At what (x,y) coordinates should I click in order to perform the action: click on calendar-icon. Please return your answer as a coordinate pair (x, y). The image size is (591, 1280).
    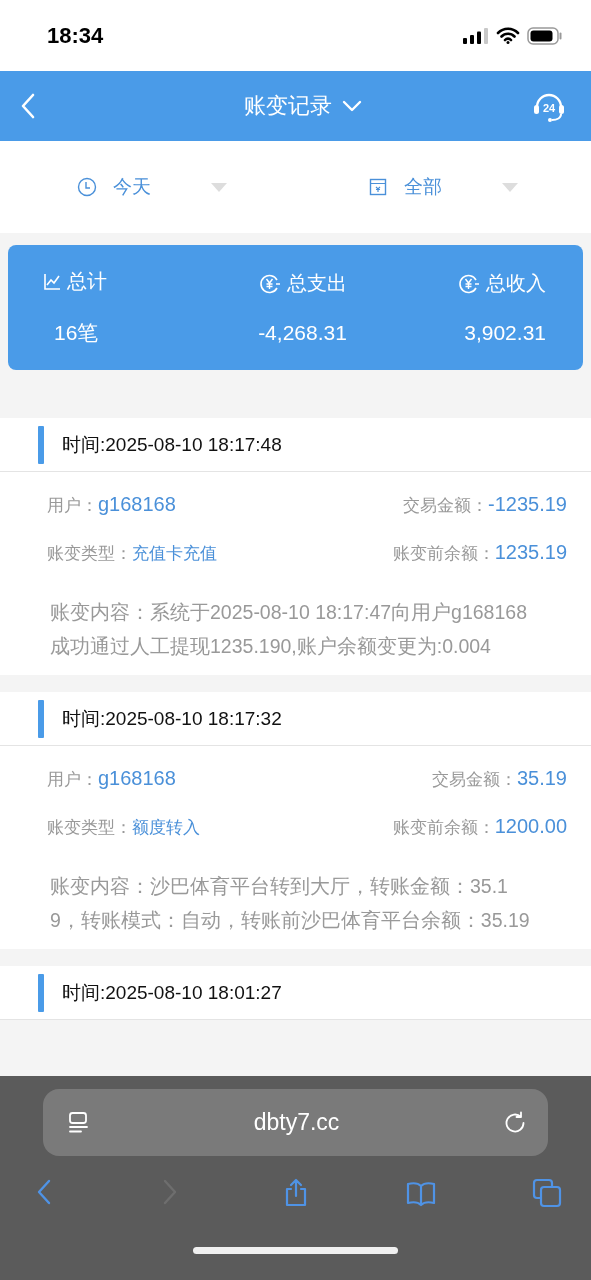
    Looking at the image, I should click on (378, 187).